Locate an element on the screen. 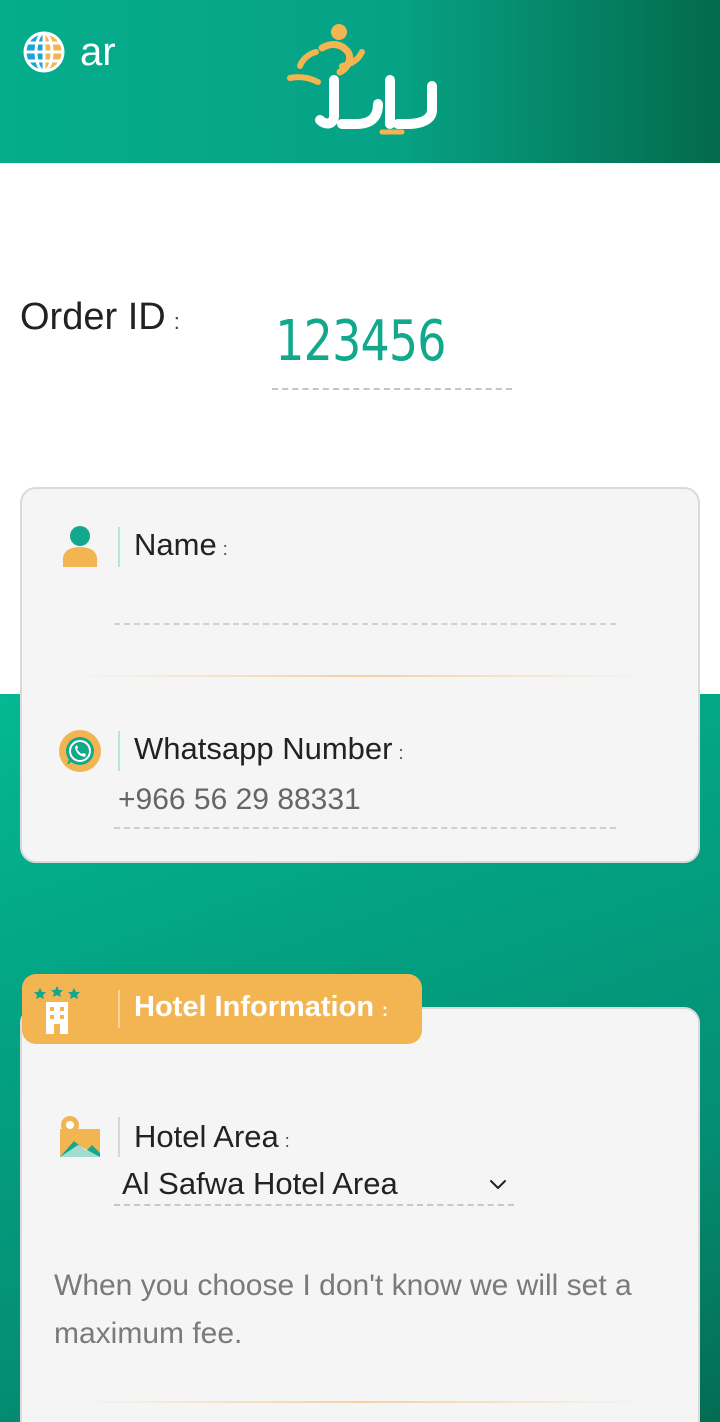  hotel-area-colon: : is located at coordinates (287, 1141).